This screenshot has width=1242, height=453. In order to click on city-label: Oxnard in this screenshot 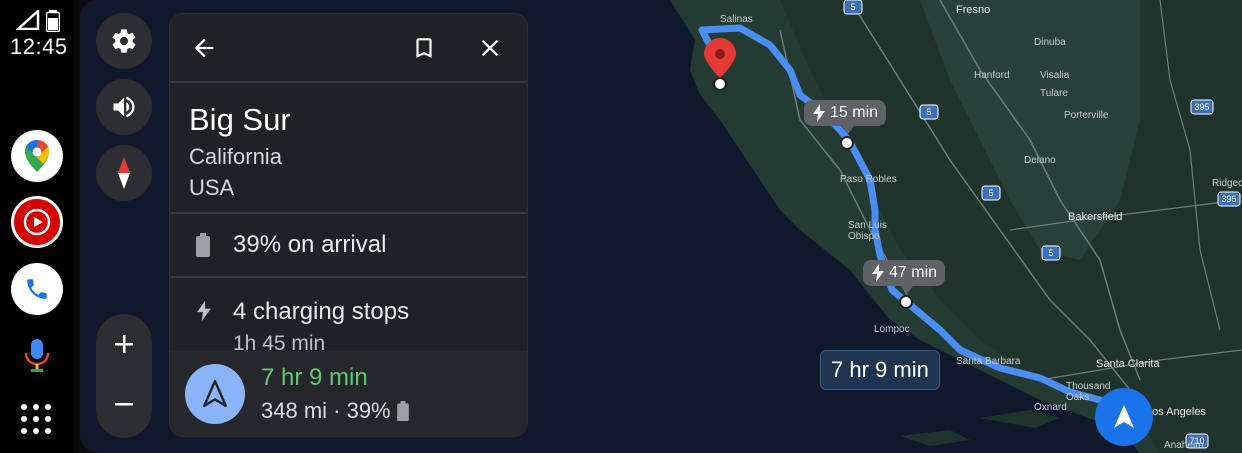, I will do `click(1050, 407)`.